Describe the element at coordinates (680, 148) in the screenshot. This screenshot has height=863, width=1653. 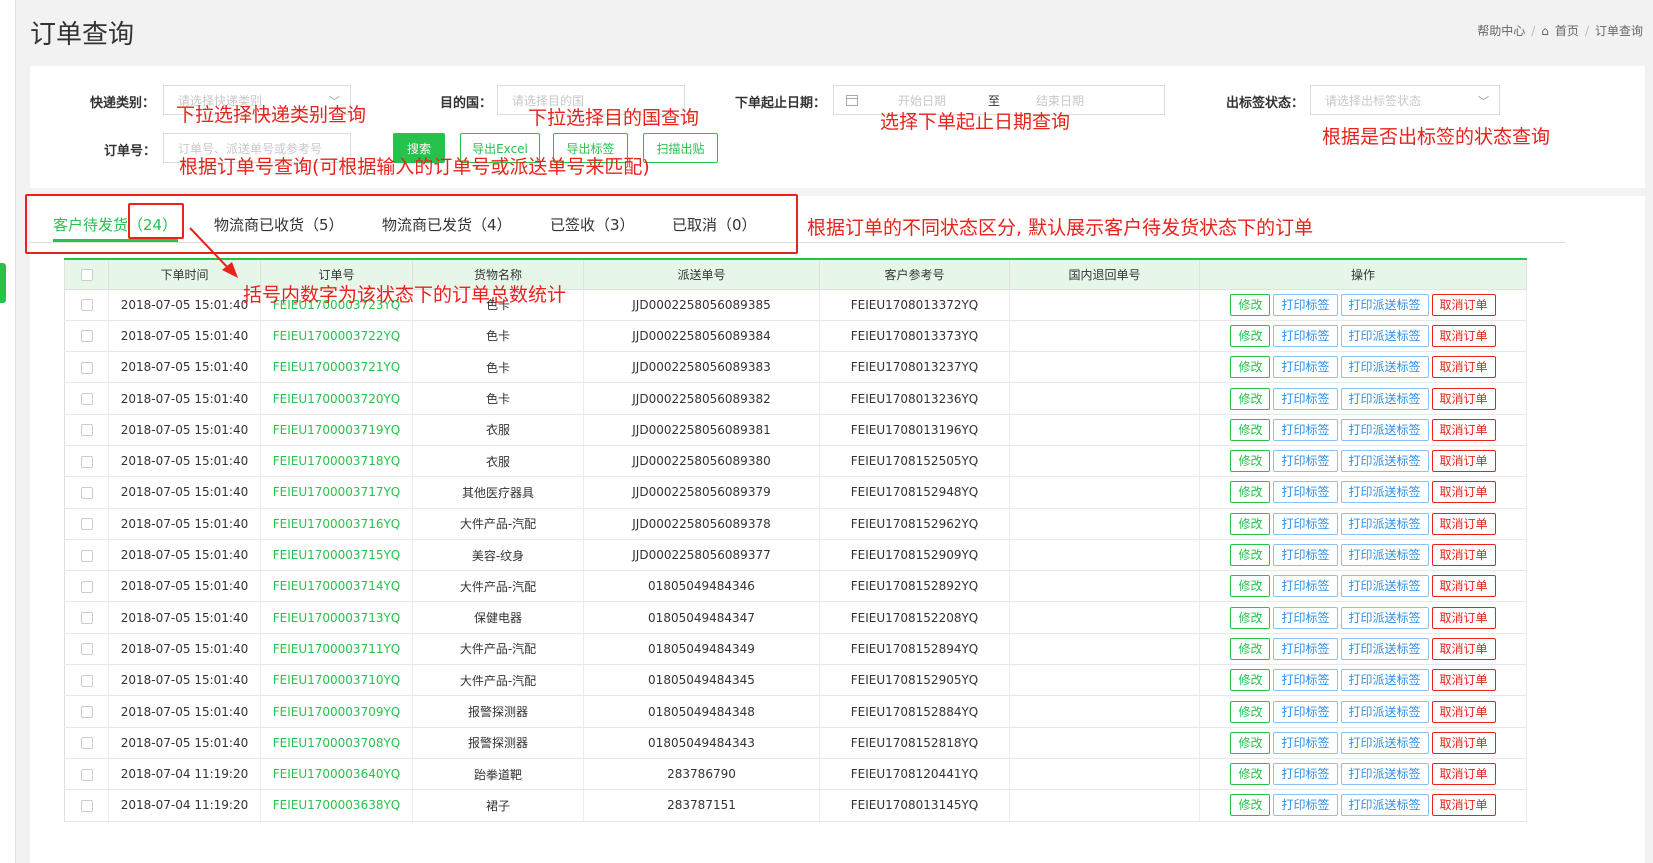
I see `scan-out-button: 扫描出贴` at that location.